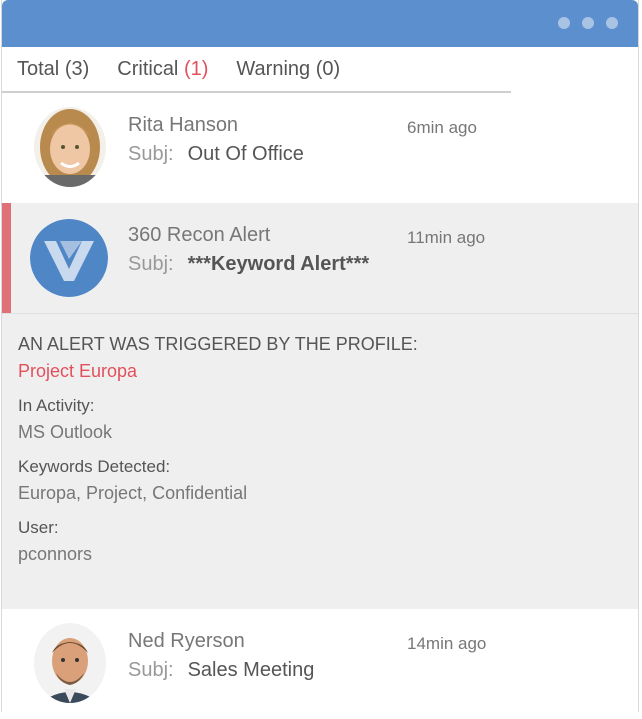  Describe the element at coordinates (6, 258) in the screenshot. I see `critical-indicator` at that location.